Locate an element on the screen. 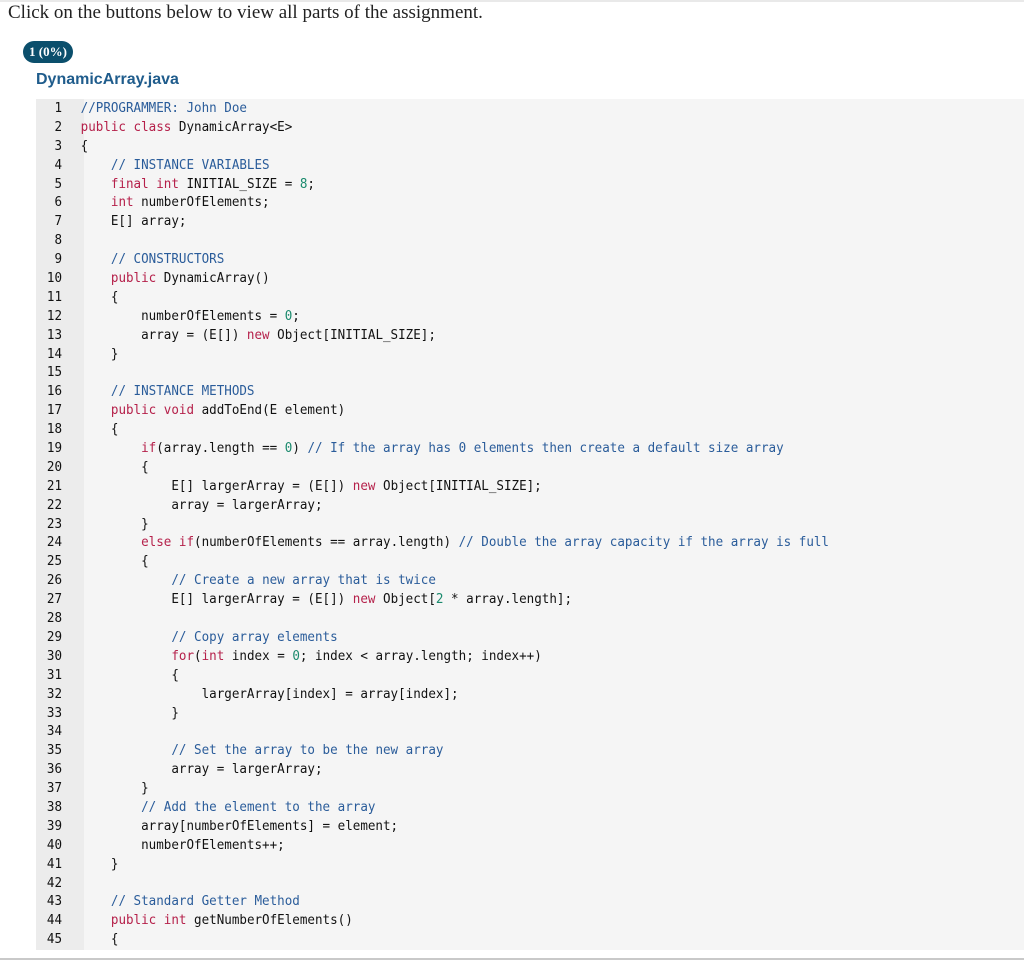  code-token: public is located at coordinates (137, 278).